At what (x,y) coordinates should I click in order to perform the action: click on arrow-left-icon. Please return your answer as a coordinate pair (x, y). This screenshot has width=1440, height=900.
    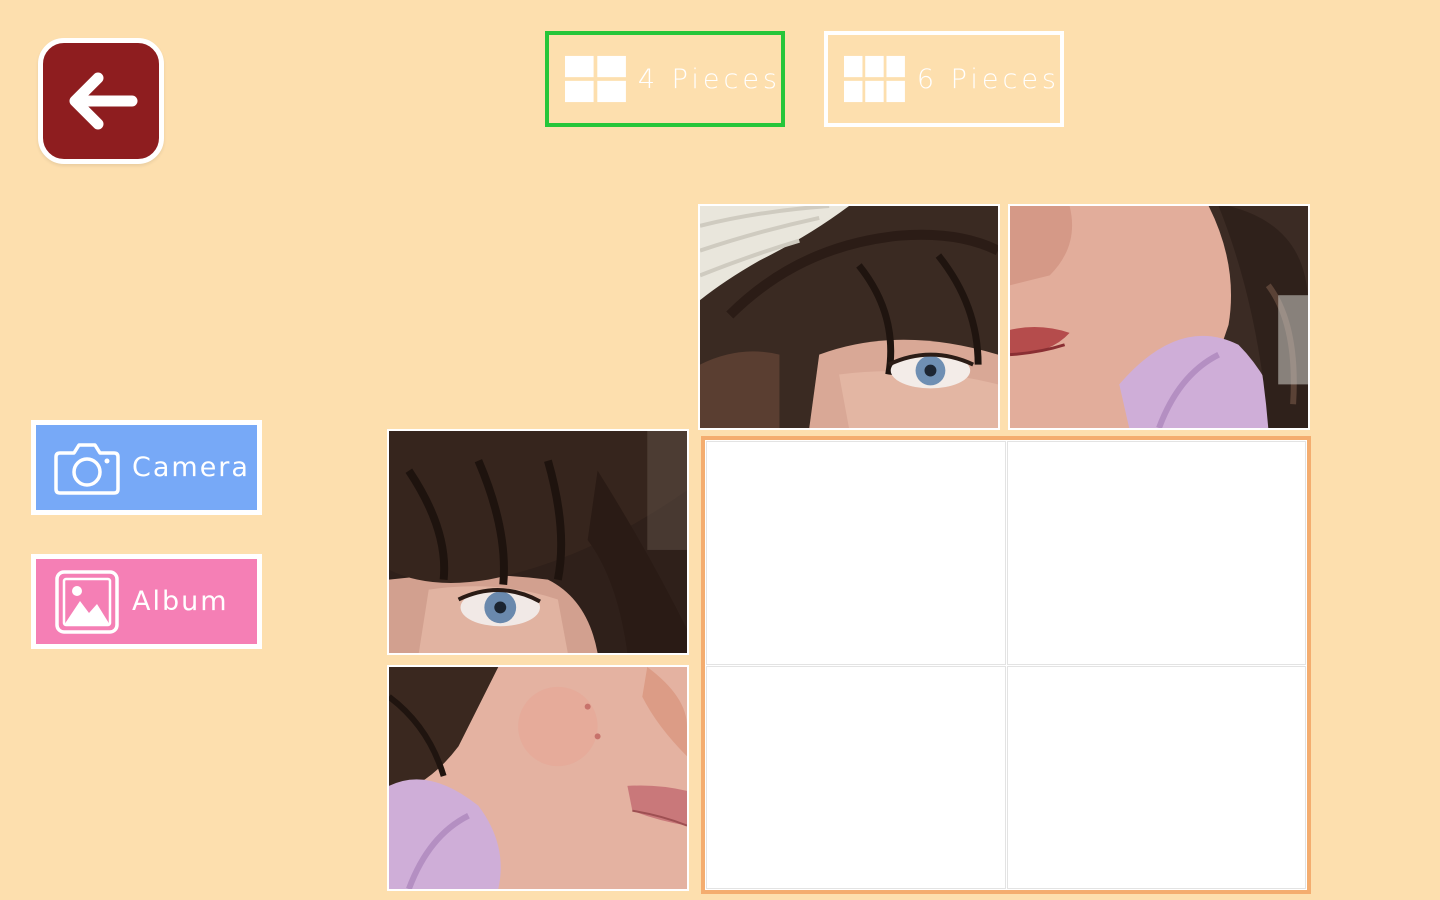
    Looking at the image, I should click on (103, 101).